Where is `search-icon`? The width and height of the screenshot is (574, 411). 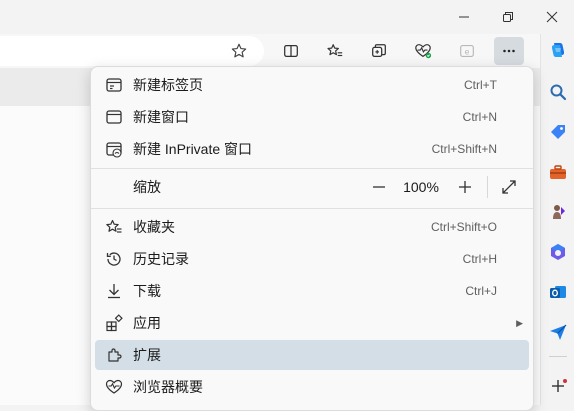
search-icon is located at coordinates (558, 92).